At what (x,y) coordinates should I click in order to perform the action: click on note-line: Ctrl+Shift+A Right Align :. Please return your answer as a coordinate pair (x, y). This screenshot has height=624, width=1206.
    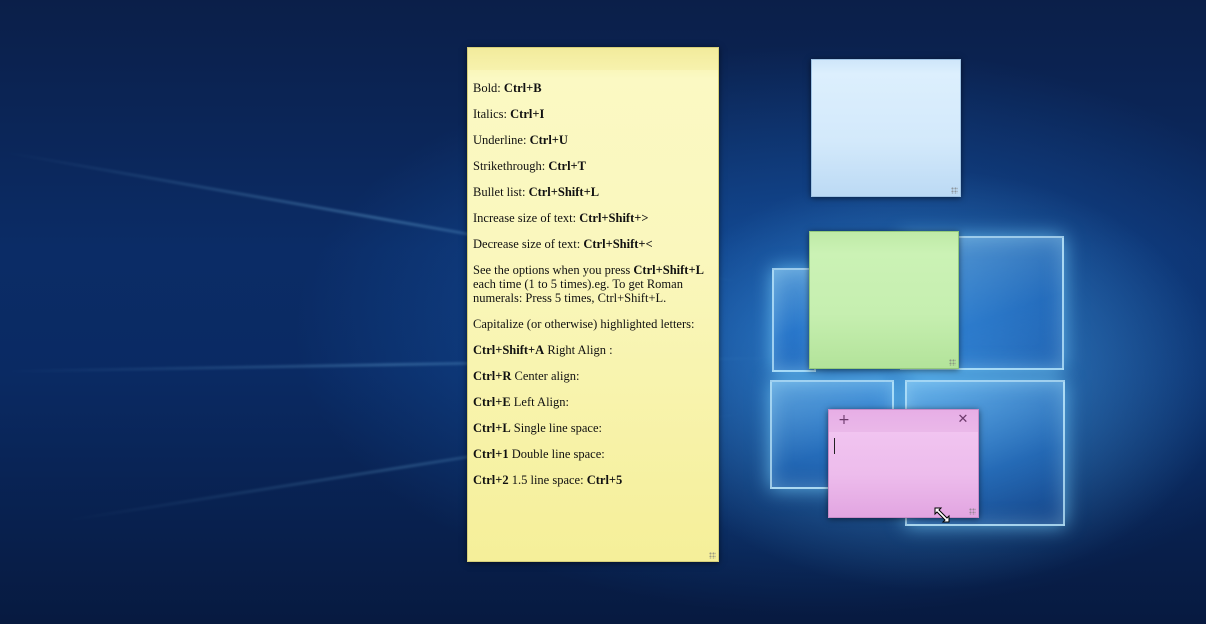
    Looking at the image, I should click on (543, 350).